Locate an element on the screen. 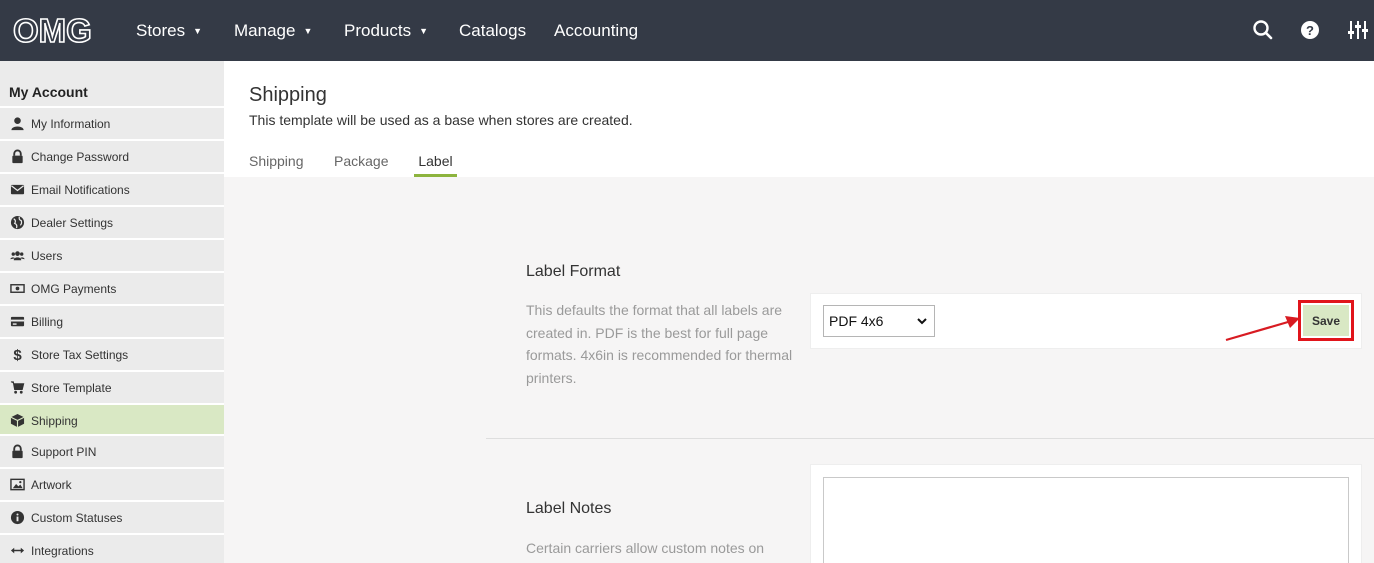  nav-stores: Stores ▼ is located at coordinates (169, 30).